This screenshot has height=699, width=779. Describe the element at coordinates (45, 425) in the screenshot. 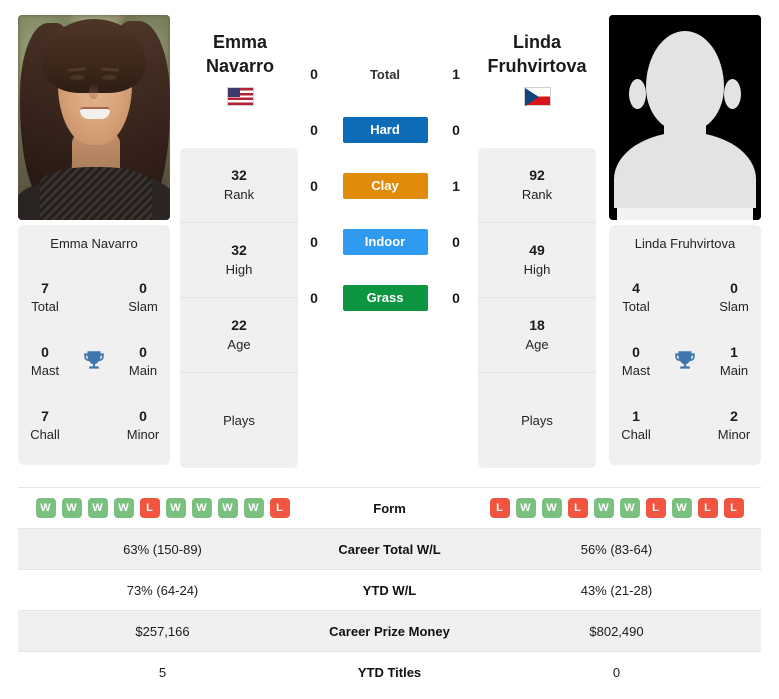

I see `titles-chall: 7 Chall` at that location.